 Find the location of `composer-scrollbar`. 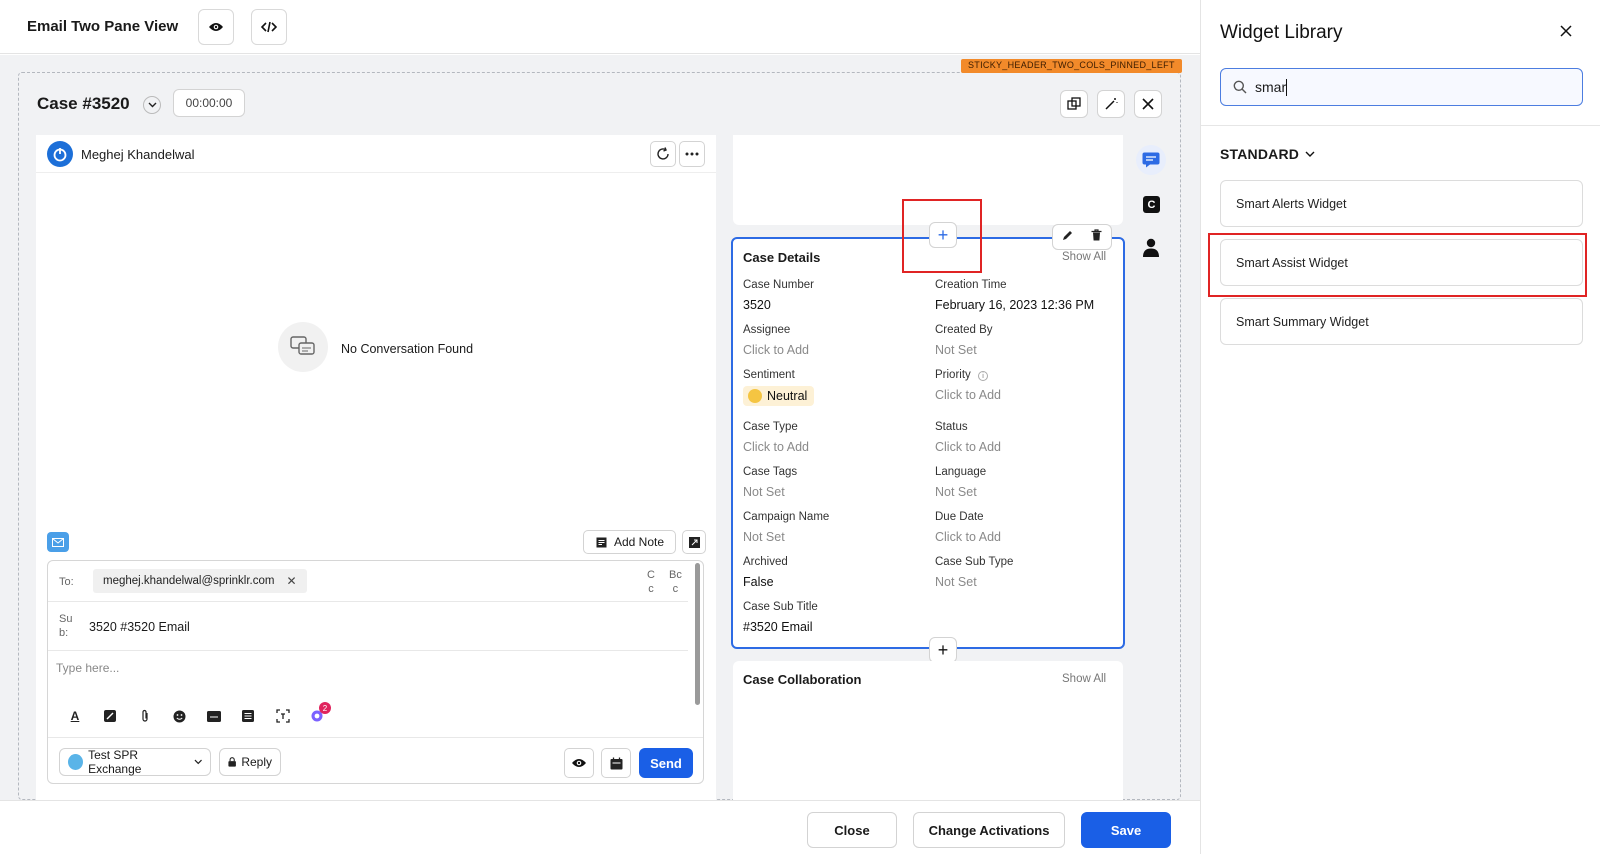

composer-scrollbar is located at coordinates (697, 634).